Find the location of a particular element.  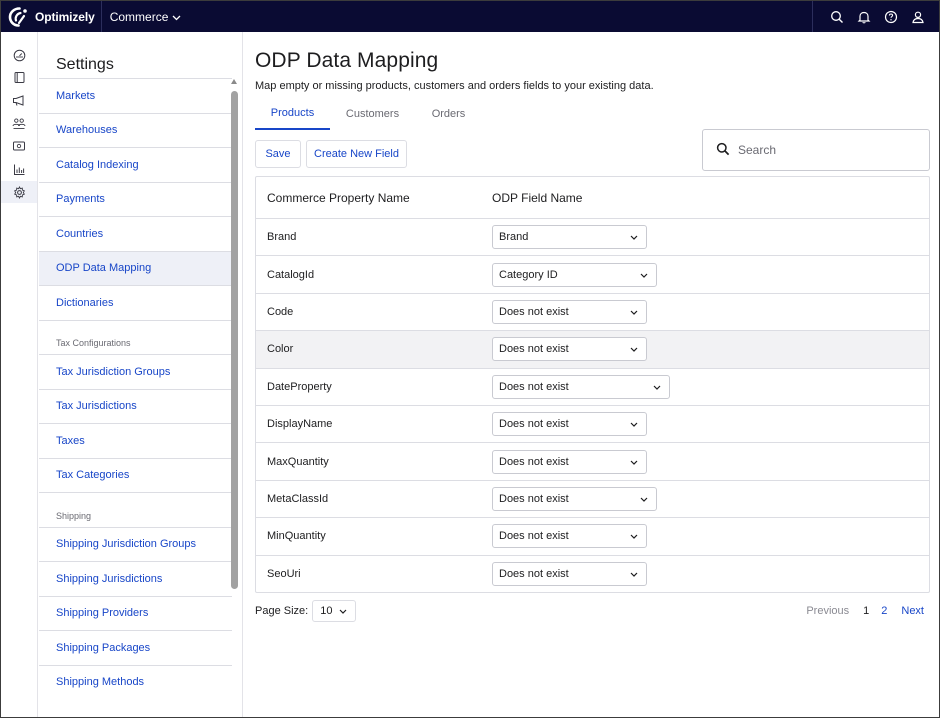

page-title: ODP Data Mapping is located at coordinates (347, 60).